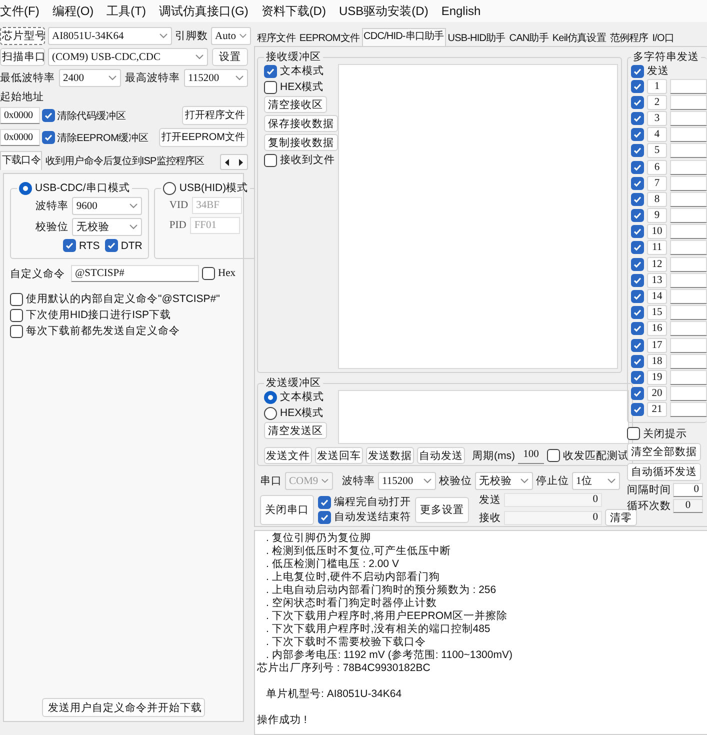 This screenshot has height=735, width=707. I want to click on number-label: 12, so click(657, 264).